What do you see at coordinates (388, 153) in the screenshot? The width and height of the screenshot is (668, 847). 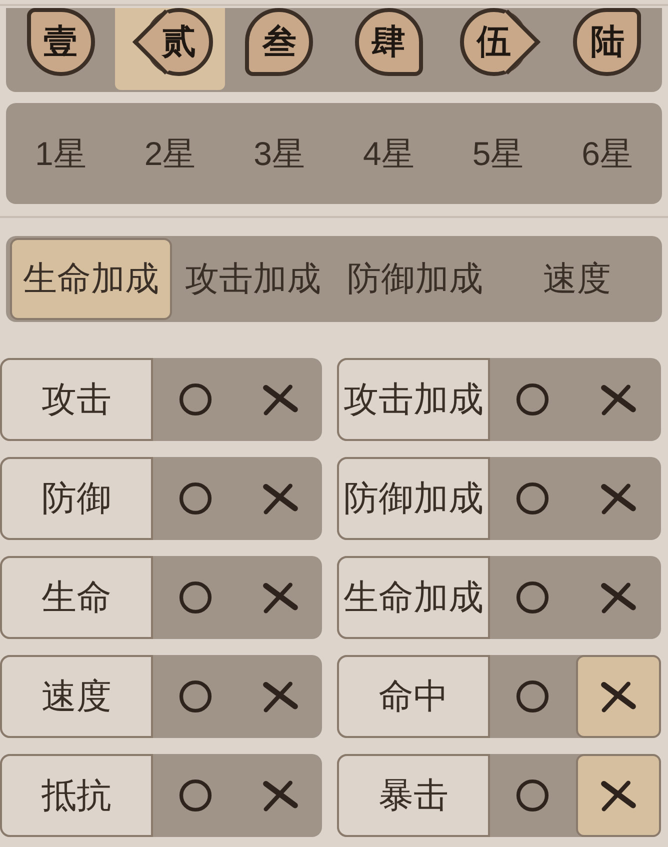 I see `star-level-button: 4星` at bounding box center [388, 153].